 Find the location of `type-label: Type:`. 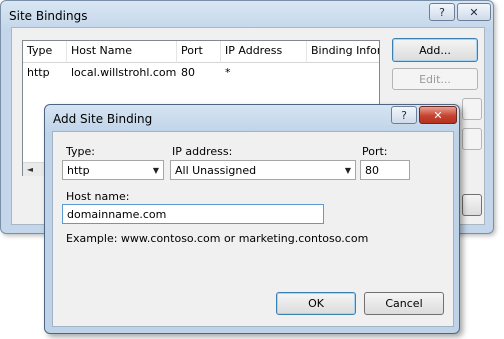

type-label: Type: is located at coordinates (80, 151).